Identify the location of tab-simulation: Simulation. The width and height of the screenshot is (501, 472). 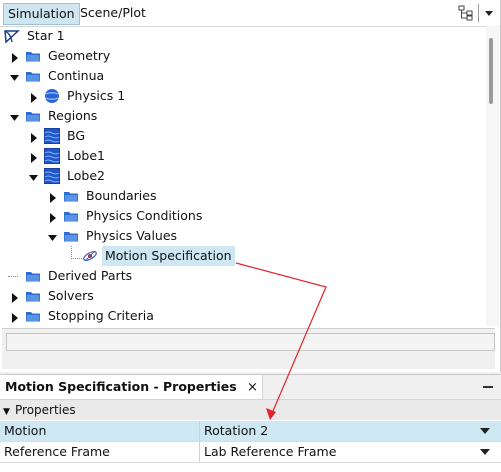
(41, 14).